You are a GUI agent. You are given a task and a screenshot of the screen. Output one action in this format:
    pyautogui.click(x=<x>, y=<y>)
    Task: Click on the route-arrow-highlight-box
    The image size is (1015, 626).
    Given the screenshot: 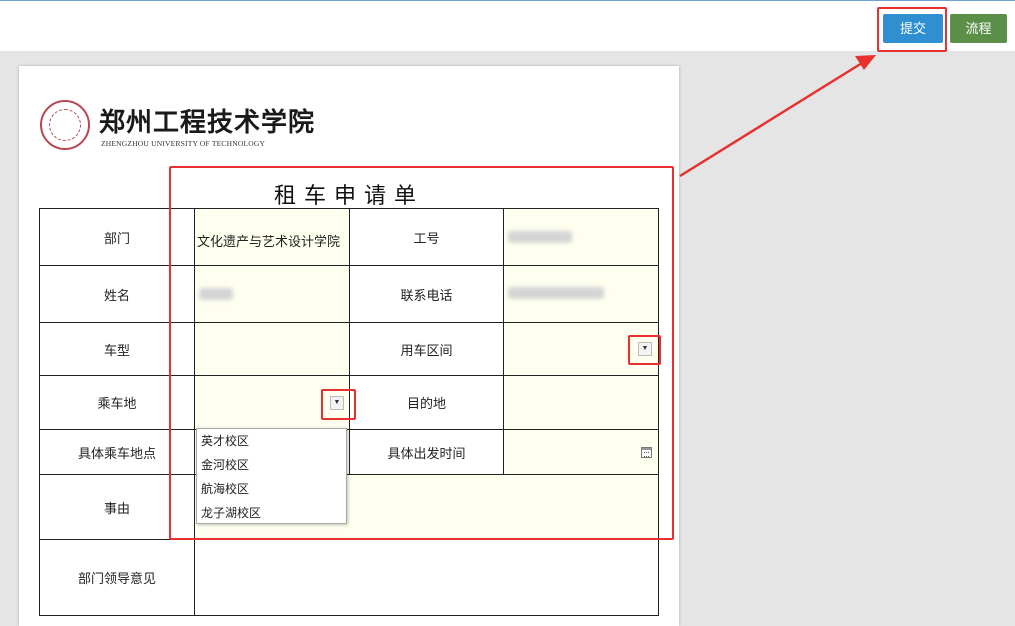 What is the action you would take?
    pyautogui.click(x=644, y=350)
    